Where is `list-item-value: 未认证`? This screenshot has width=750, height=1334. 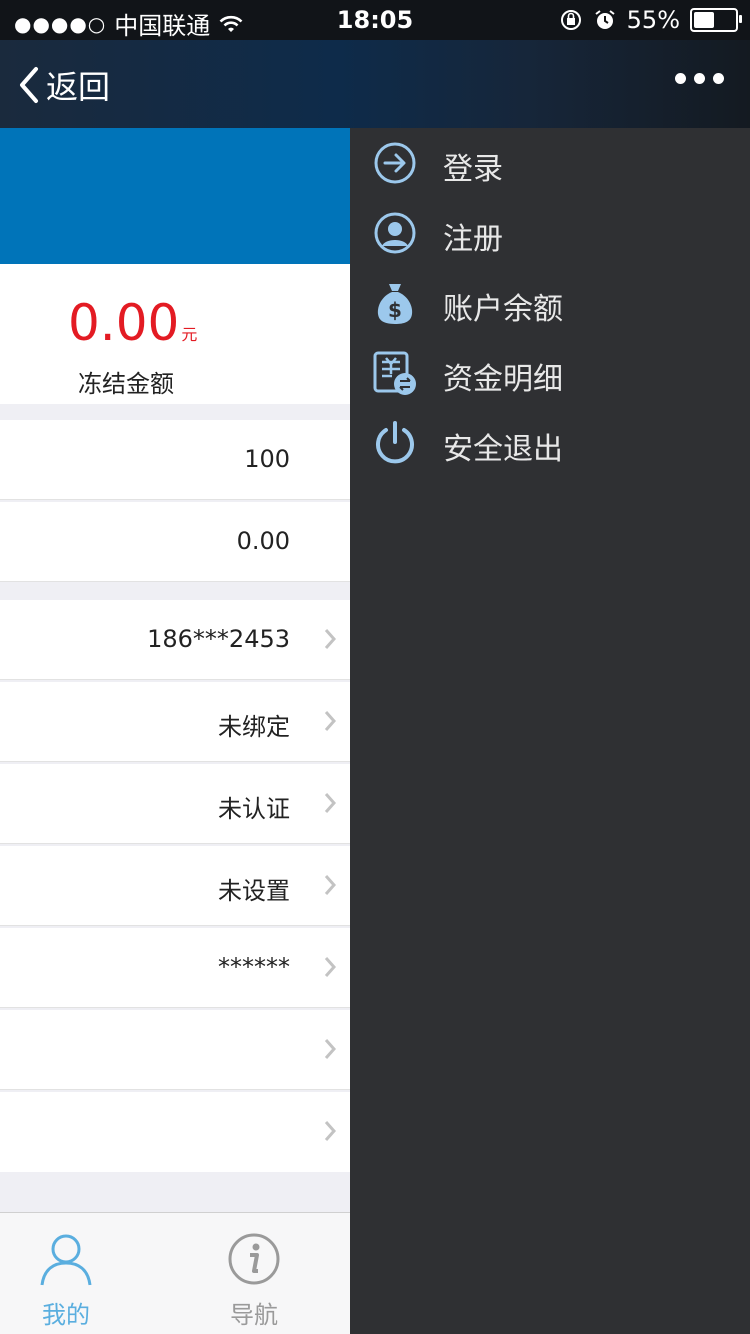 list-item-value: 未认证 is located at coordinates (254, 809).